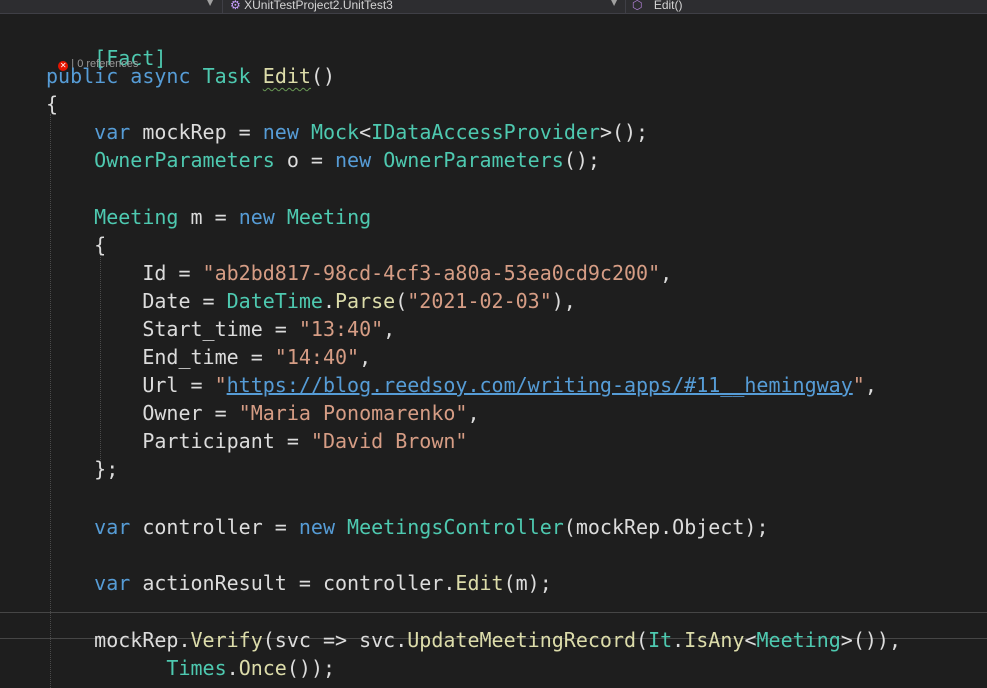  What do you see at coordinates (527, 583) in the screenshot?
I see `punctuation: (m);` at bounding box center [527, 583].